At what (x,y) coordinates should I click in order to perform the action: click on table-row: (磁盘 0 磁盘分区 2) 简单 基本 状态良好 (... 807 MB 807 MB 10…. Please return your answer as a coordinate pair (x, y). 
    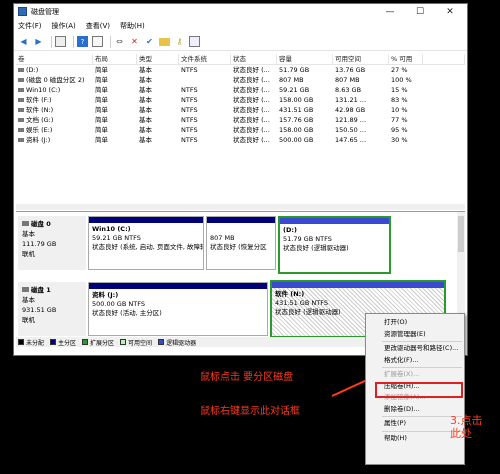
    Looking at the image, I should click on (240, 80).